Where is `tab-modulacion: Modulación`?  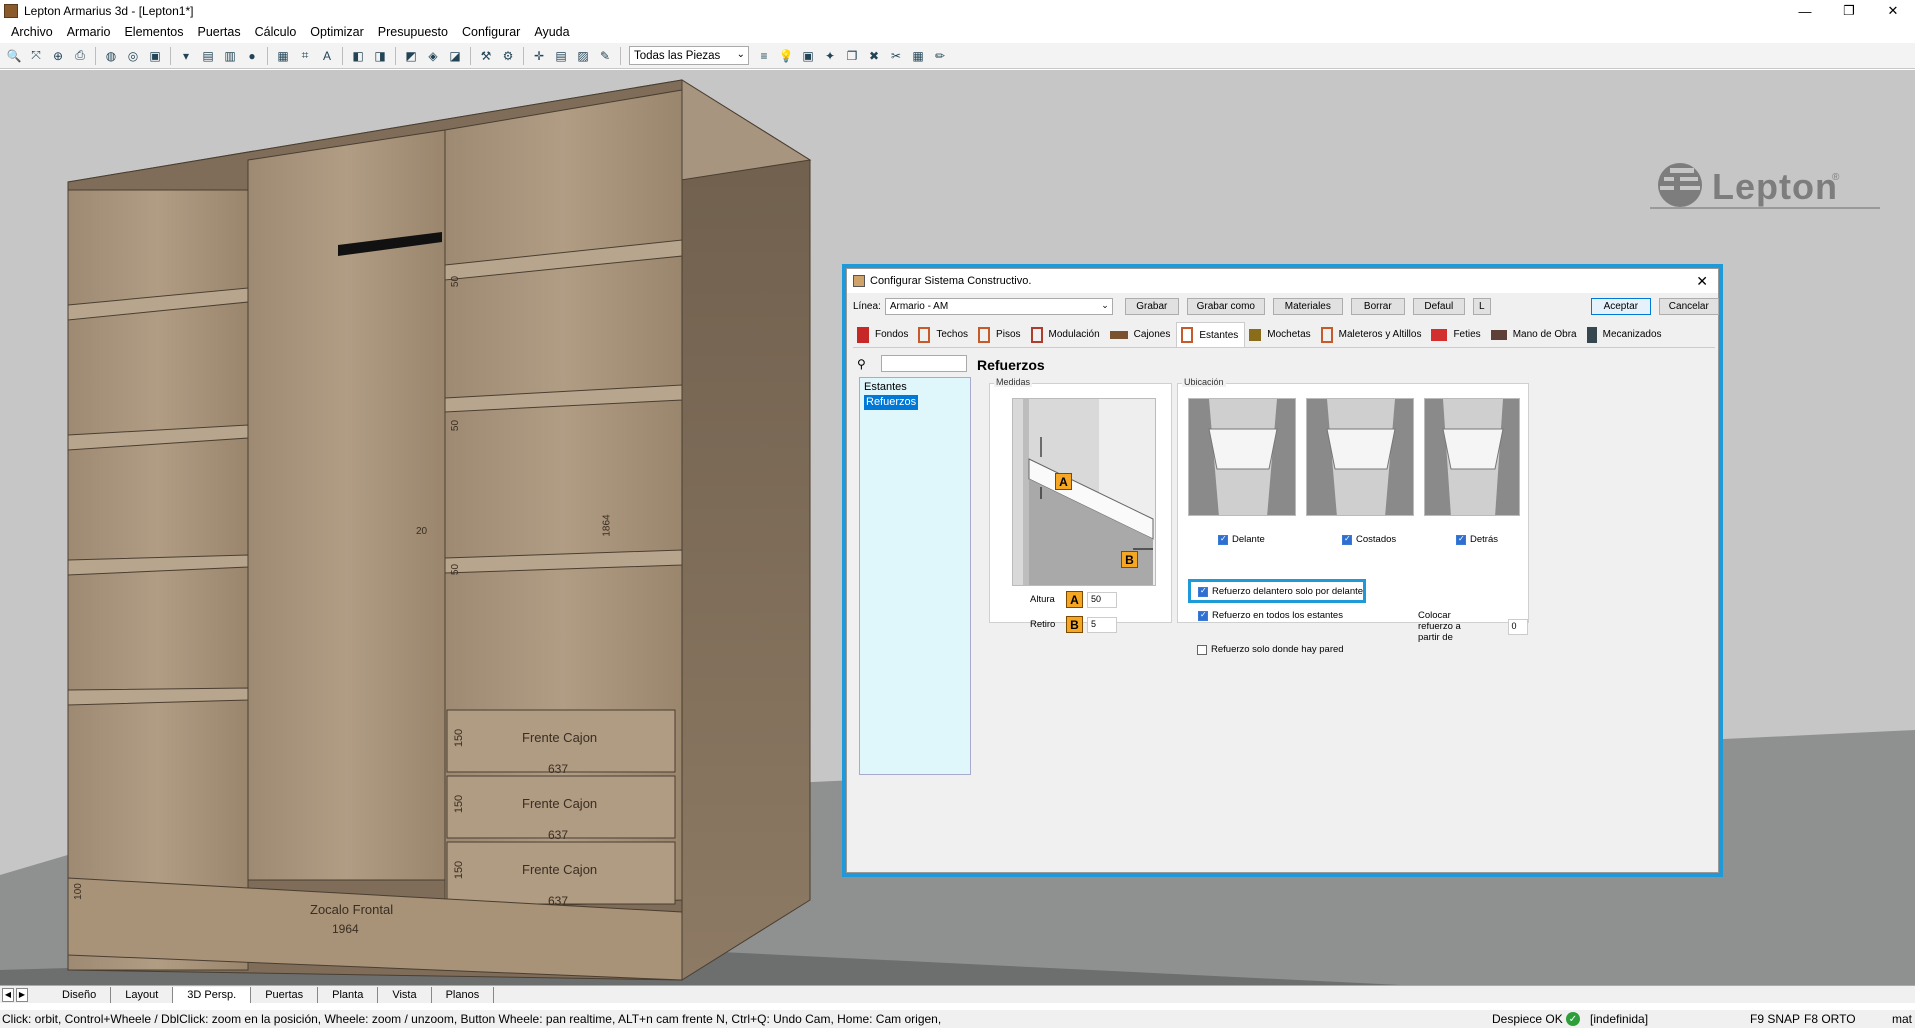
tab-modulacion: Modulación is located at coordinates (1066, 334).